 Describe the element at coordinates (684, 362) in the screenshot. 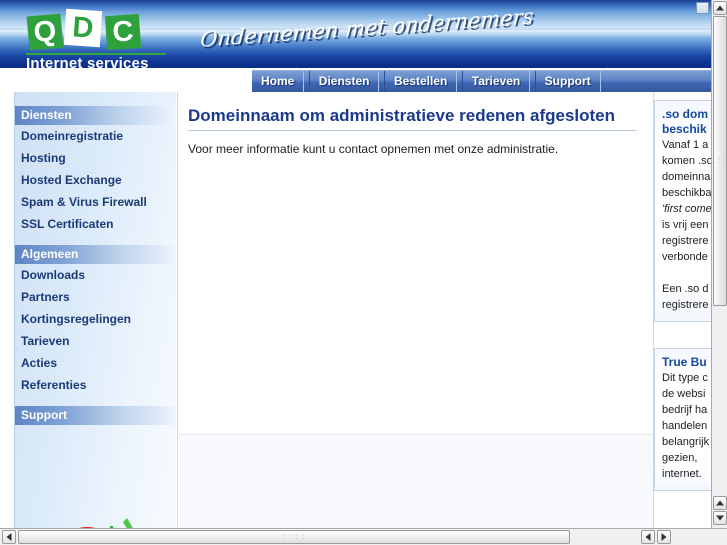

I see `panel-title-line-1: True Bu` at that location.